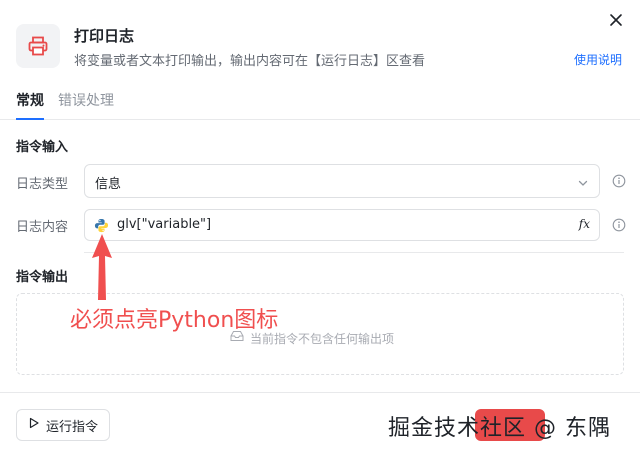  I want to click on help-link: 使用说明, so click(598, 59).